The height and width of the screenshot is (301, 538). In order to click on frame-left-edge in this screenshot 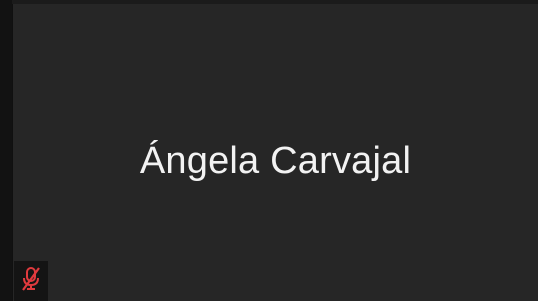, I will do `click(6, 150)`.